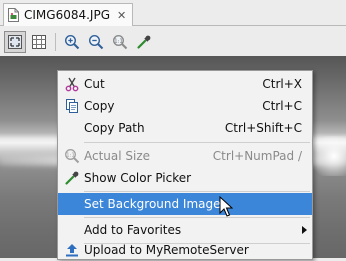 The height and width of the screenshot is (261, 346). Describe the element at coordinates (72, 84) in the screenshot. I see `scissors-icon` at that location.